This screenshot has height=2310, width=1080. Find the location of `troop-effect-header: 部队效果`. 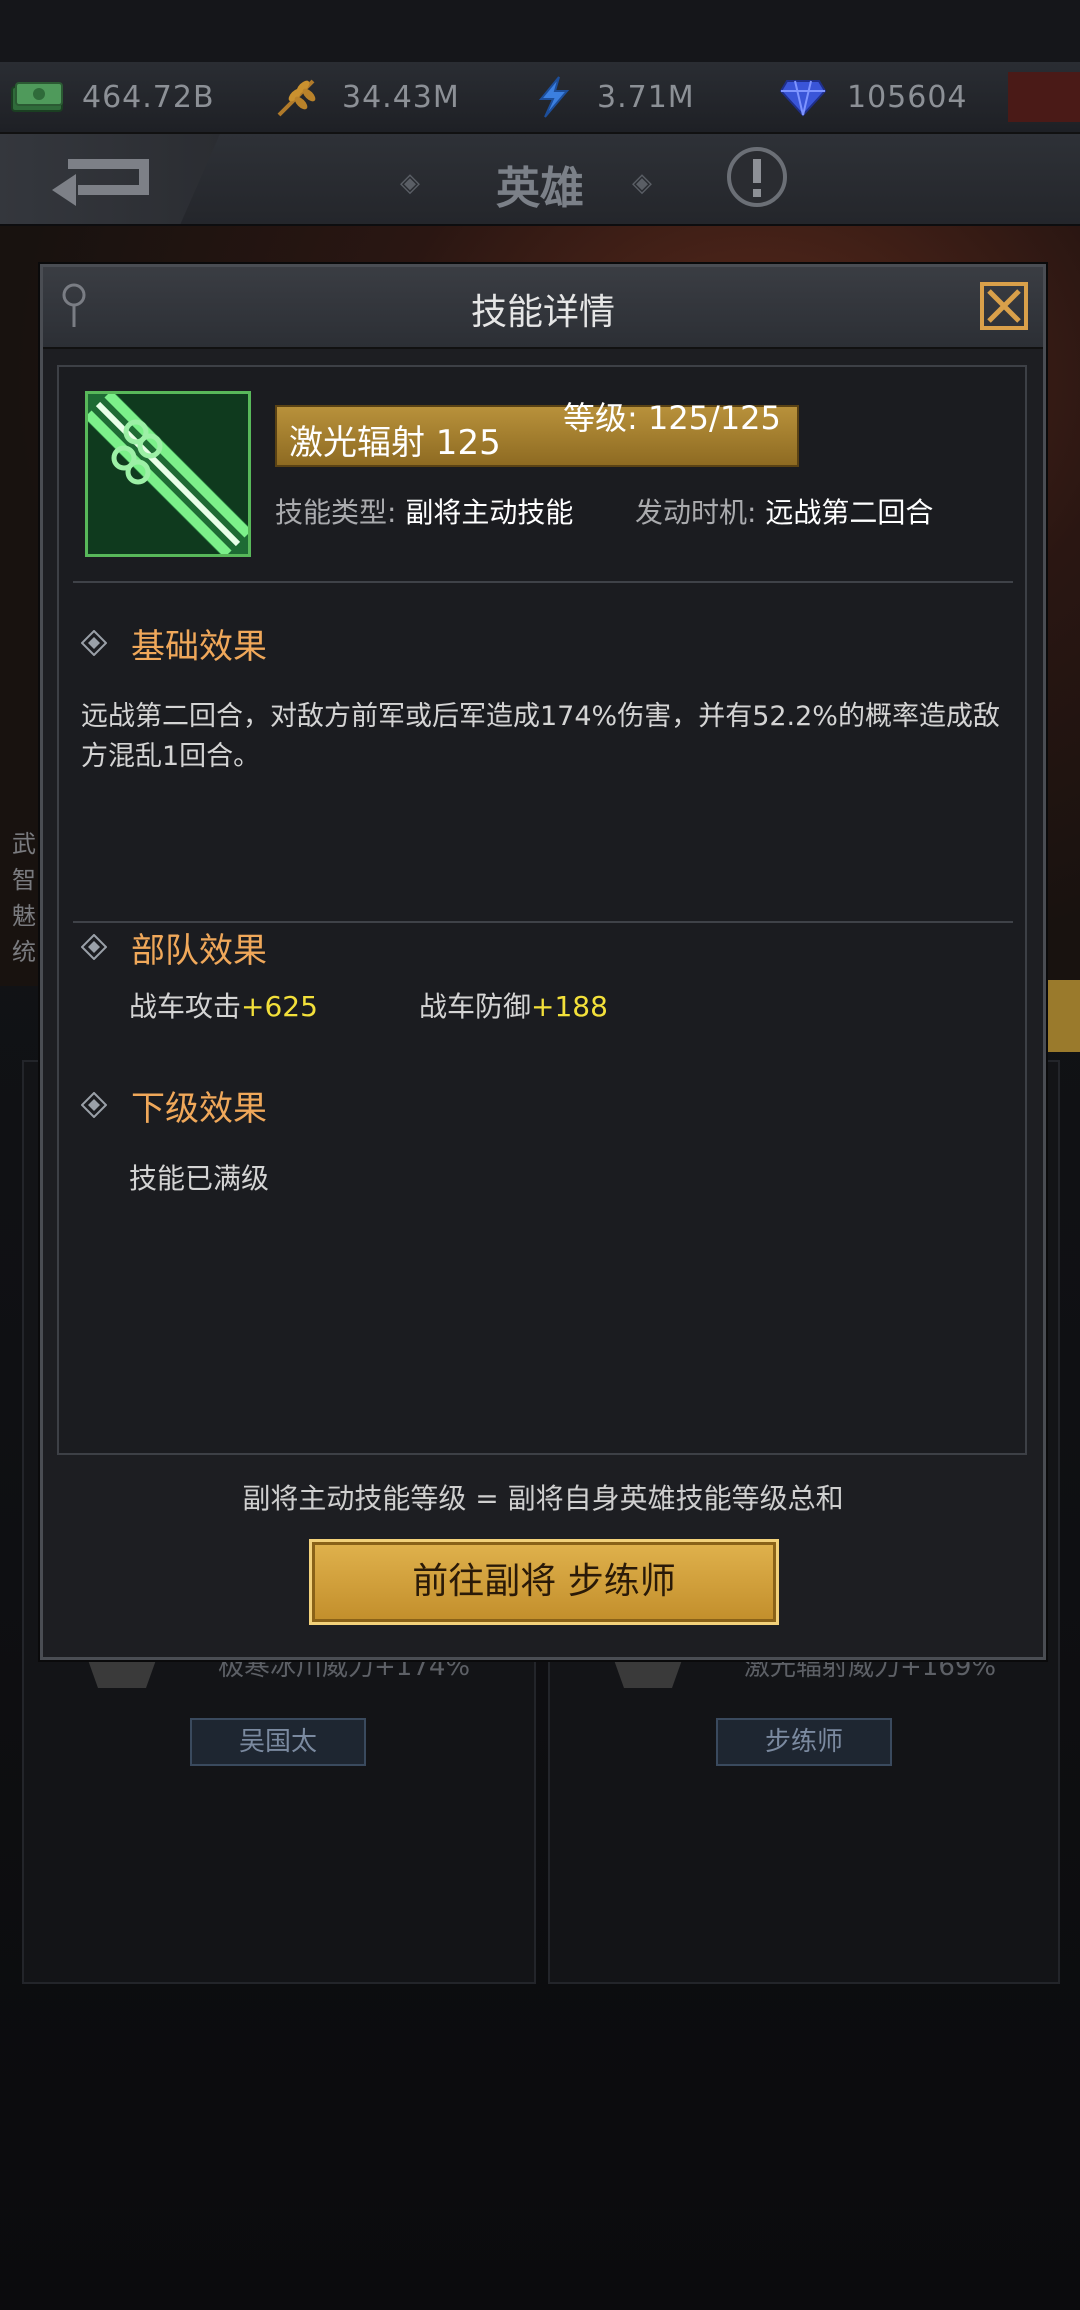

troop-effect-header: 部队效果 is located at coordinates (174, 949).